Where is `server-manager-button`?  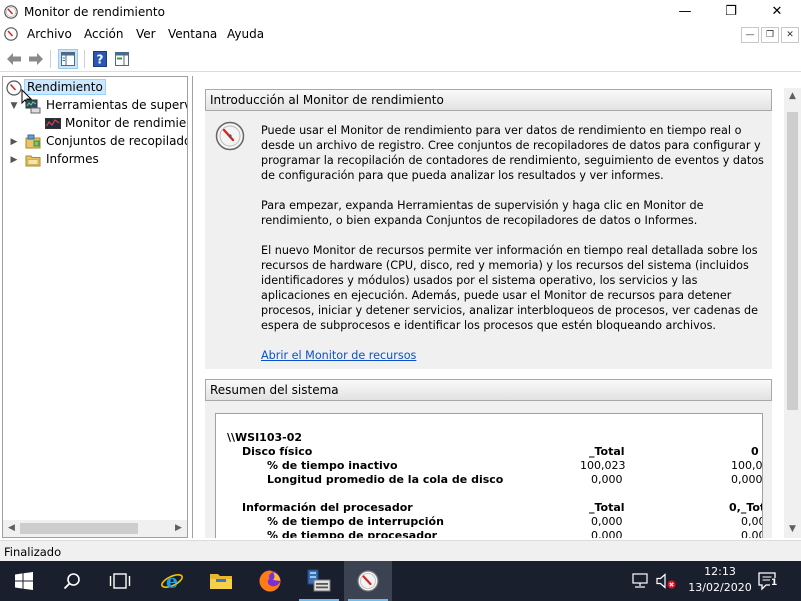
server-manager-button is located at coordinates (319, 581).